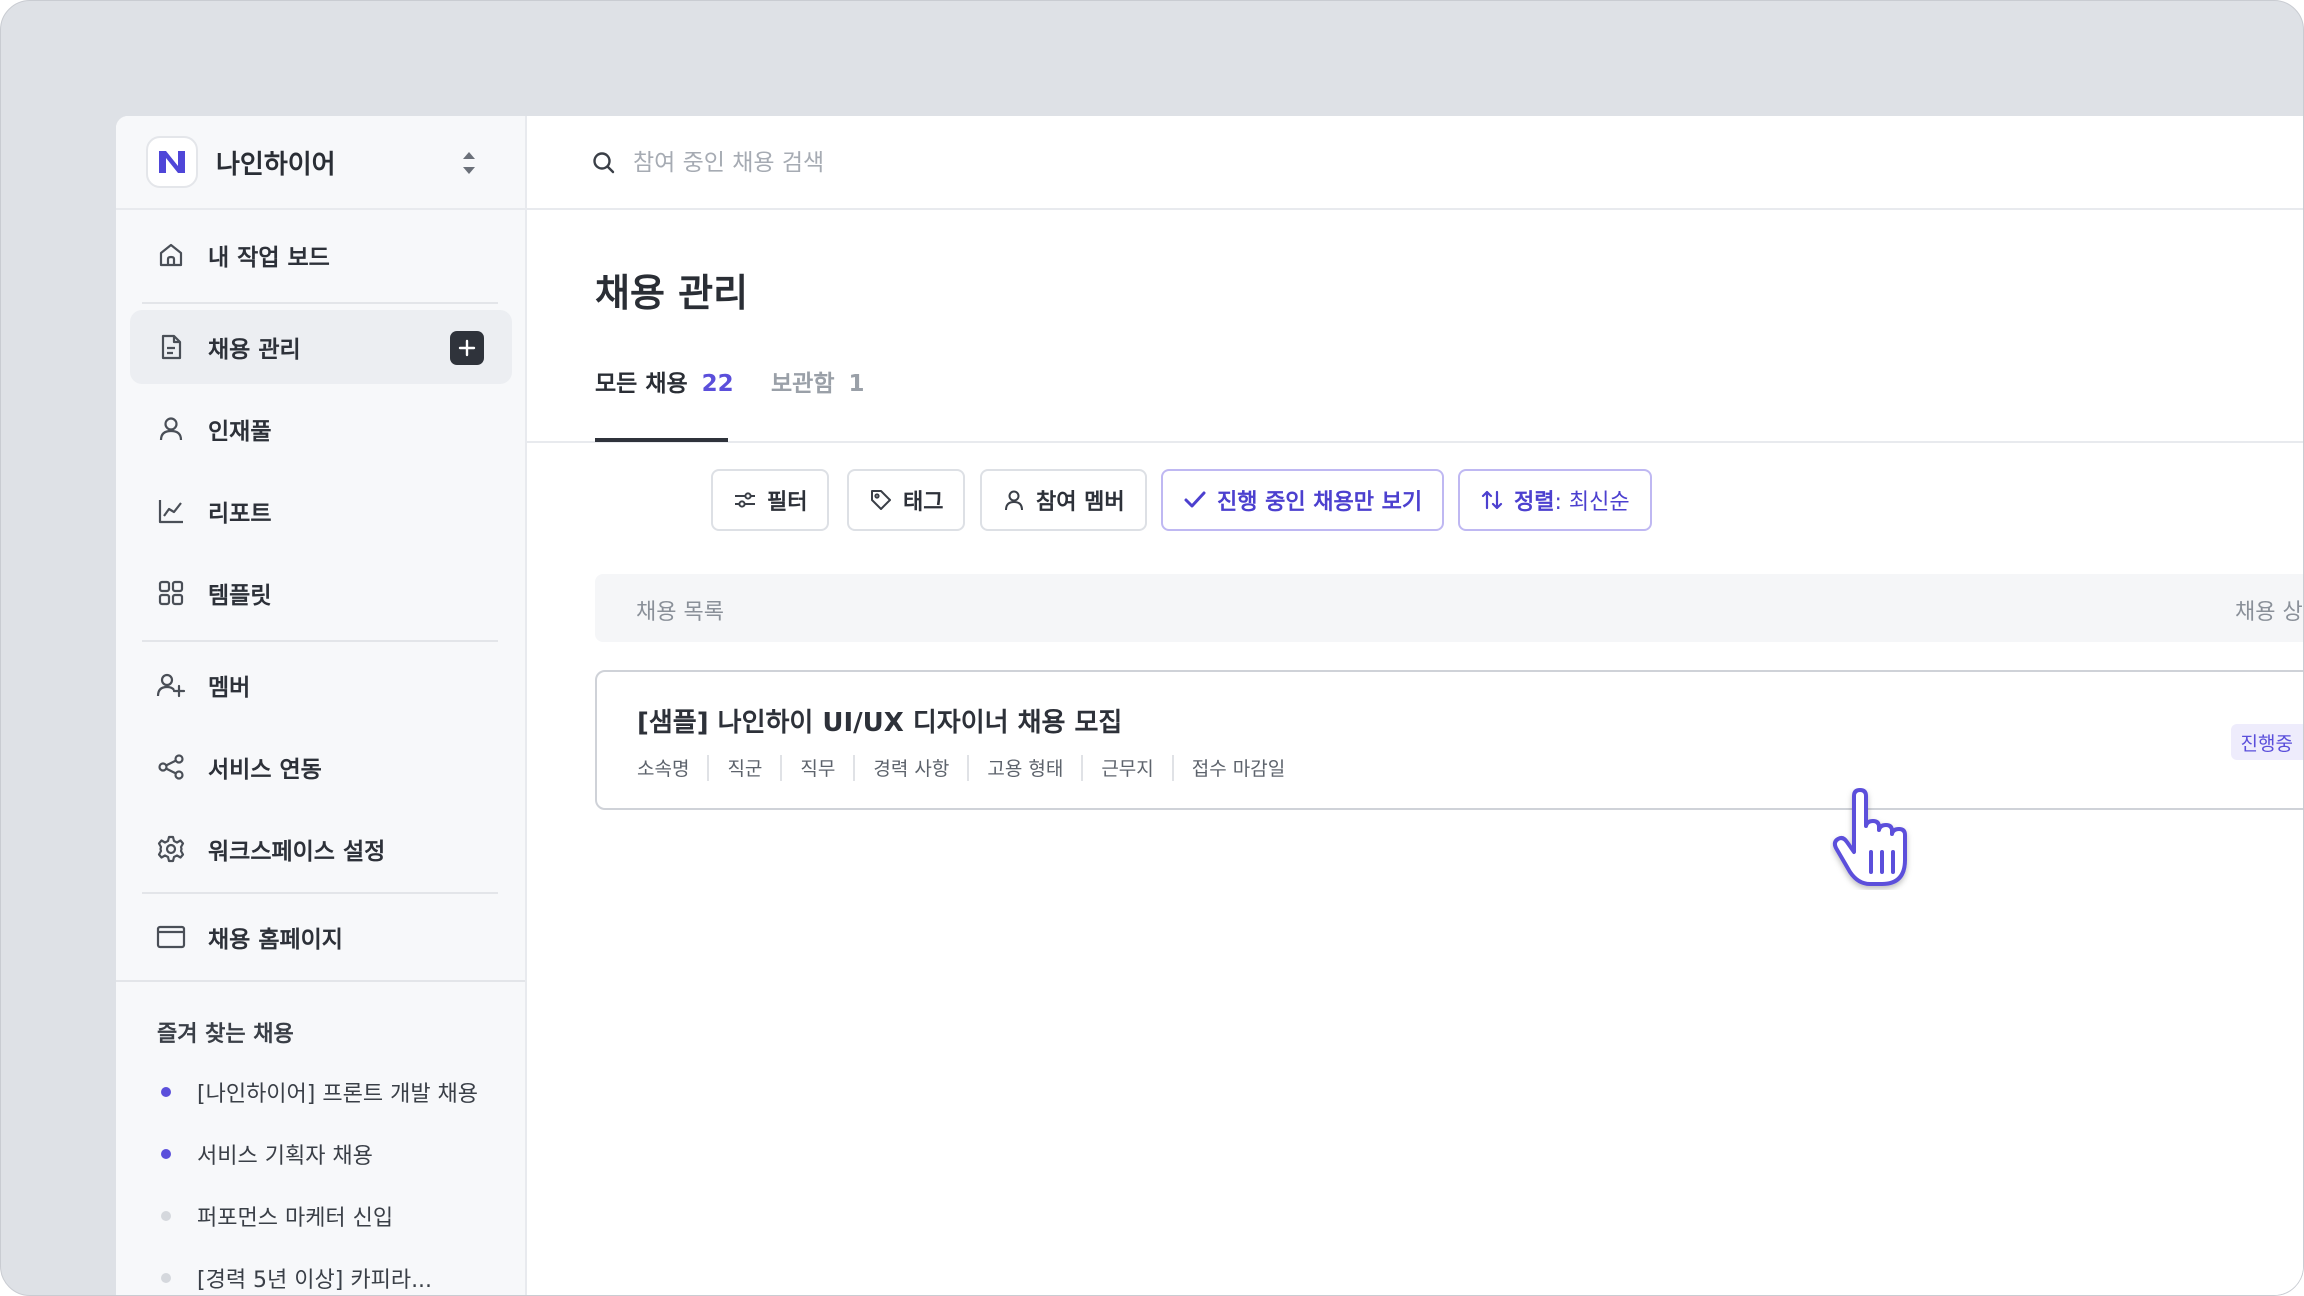 The height and width of the screenshot is (1296, 2304). What do you see at coordinates (1415, 163) in the screenshot?
I see `search-bar` at bounding box center [1415, 163].